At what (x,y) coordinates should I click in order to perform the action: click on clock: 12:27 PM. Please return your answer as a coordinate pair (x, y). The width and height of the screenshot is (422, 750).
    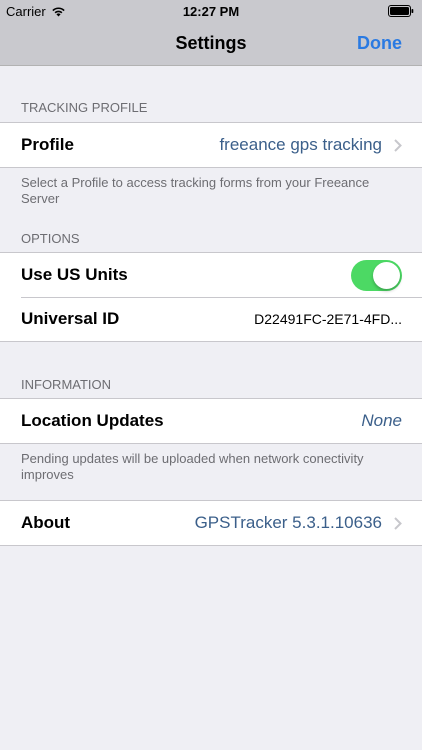
    Looking at the image, I should click on (211, 11).